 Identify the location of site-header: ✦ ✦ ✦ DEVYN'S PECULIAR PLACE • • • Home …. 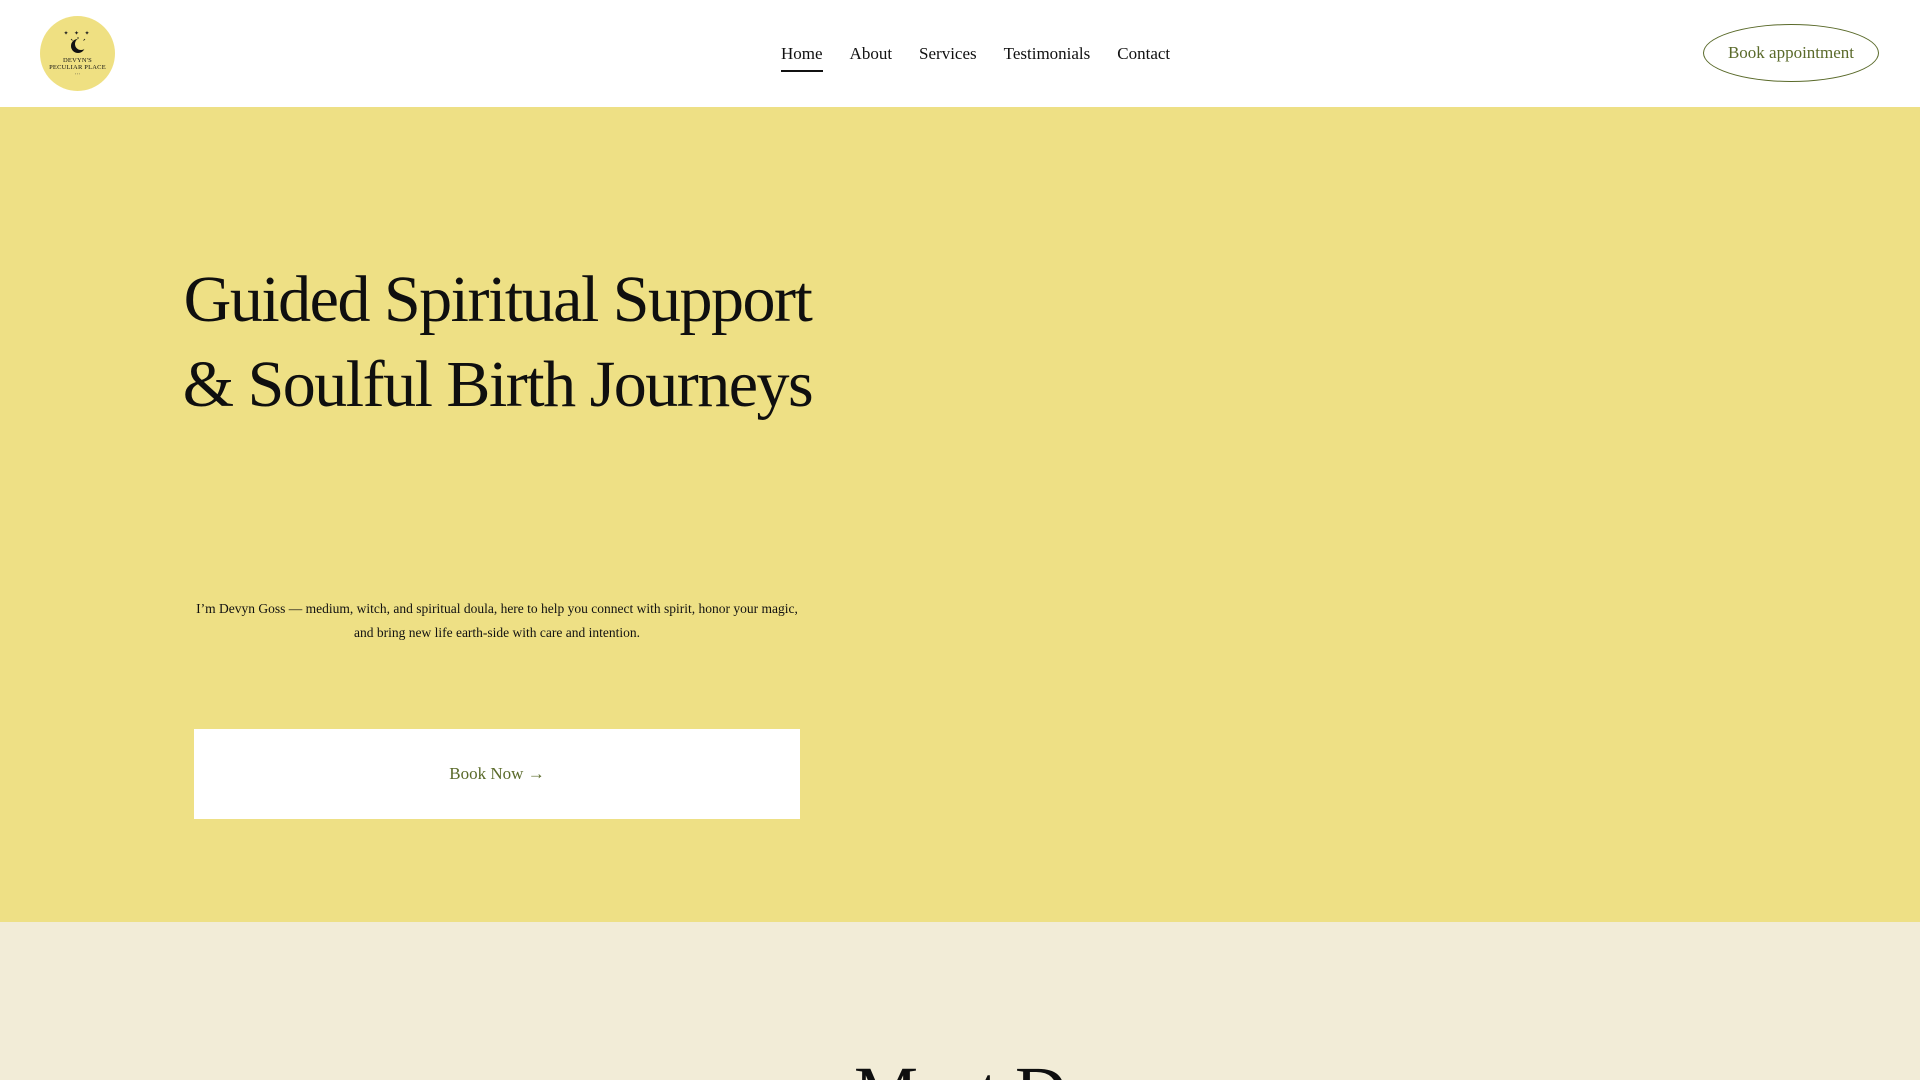
(960, 53).